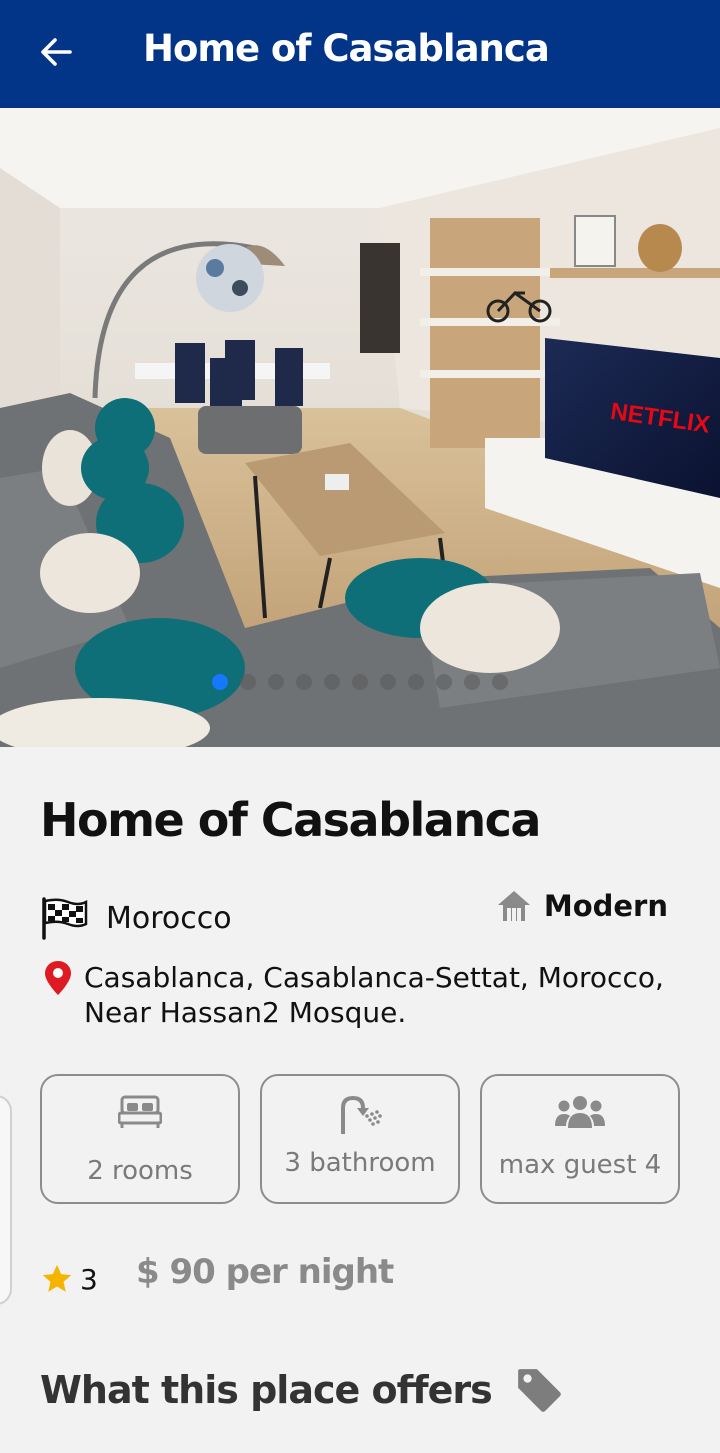 The width and height of the screenshot is (720, 1453). I want to click on app-bar: Home of Casablanca, so click(360, 54).